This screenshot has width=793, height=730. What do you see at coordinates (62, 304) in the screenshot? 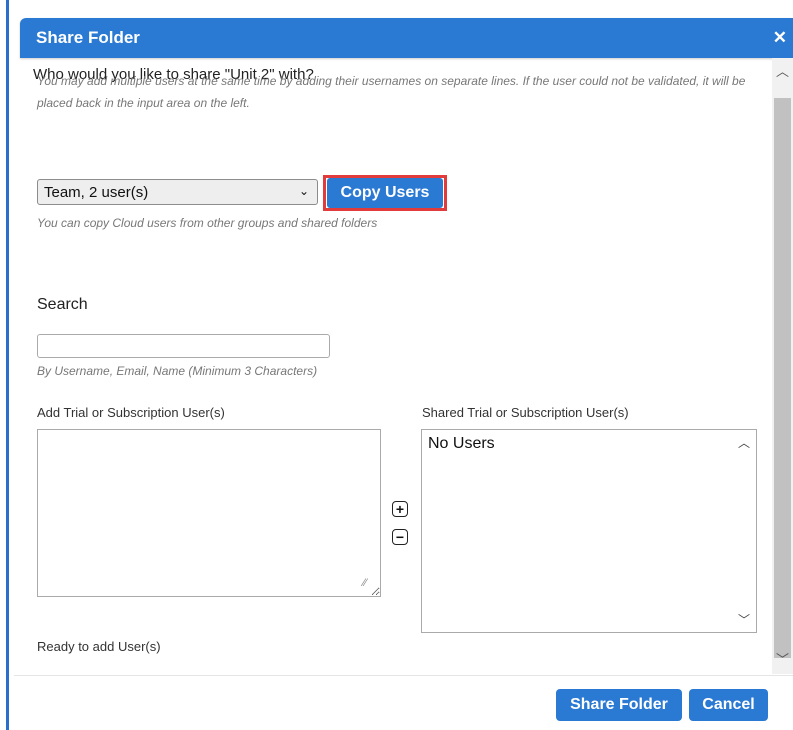
I see `search-label: Search` at bounding box center [62, 304].